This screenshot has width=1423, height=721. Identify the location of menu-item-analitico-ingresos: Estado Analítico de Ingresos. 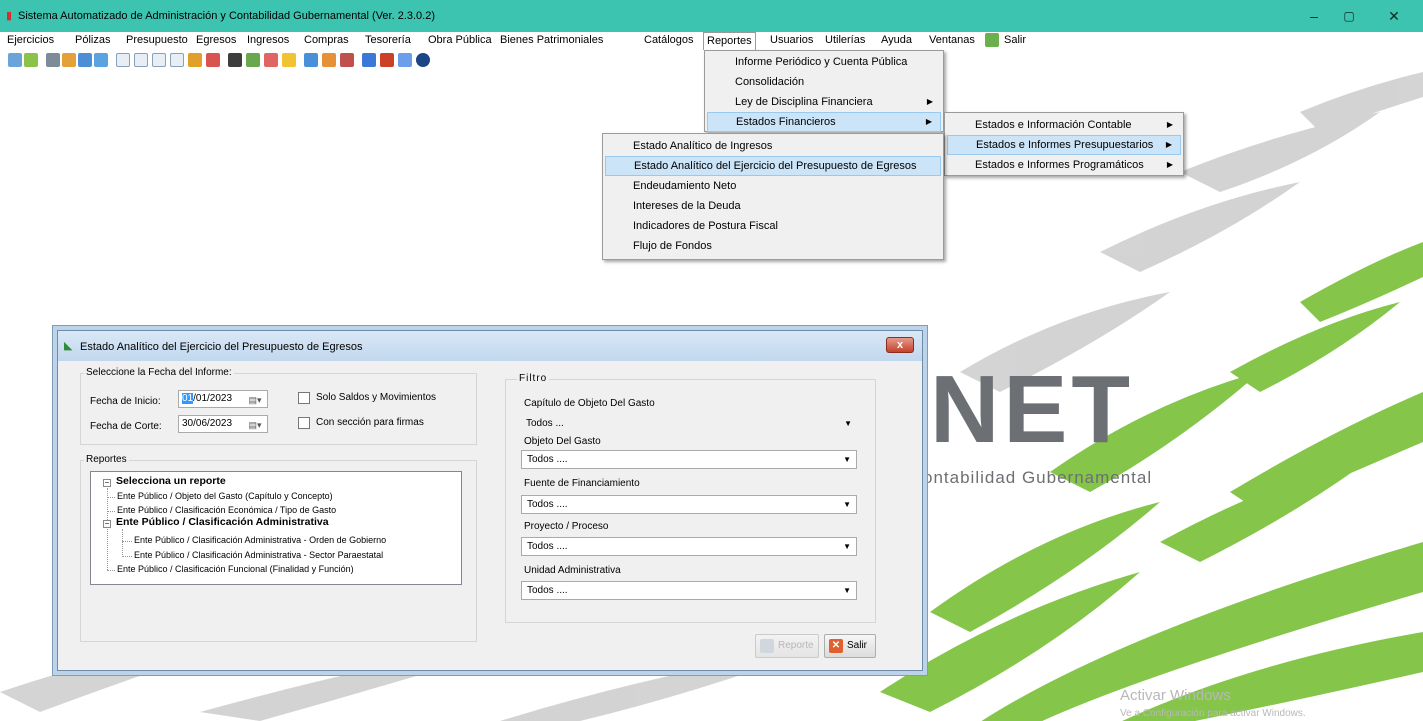
(773, 146).